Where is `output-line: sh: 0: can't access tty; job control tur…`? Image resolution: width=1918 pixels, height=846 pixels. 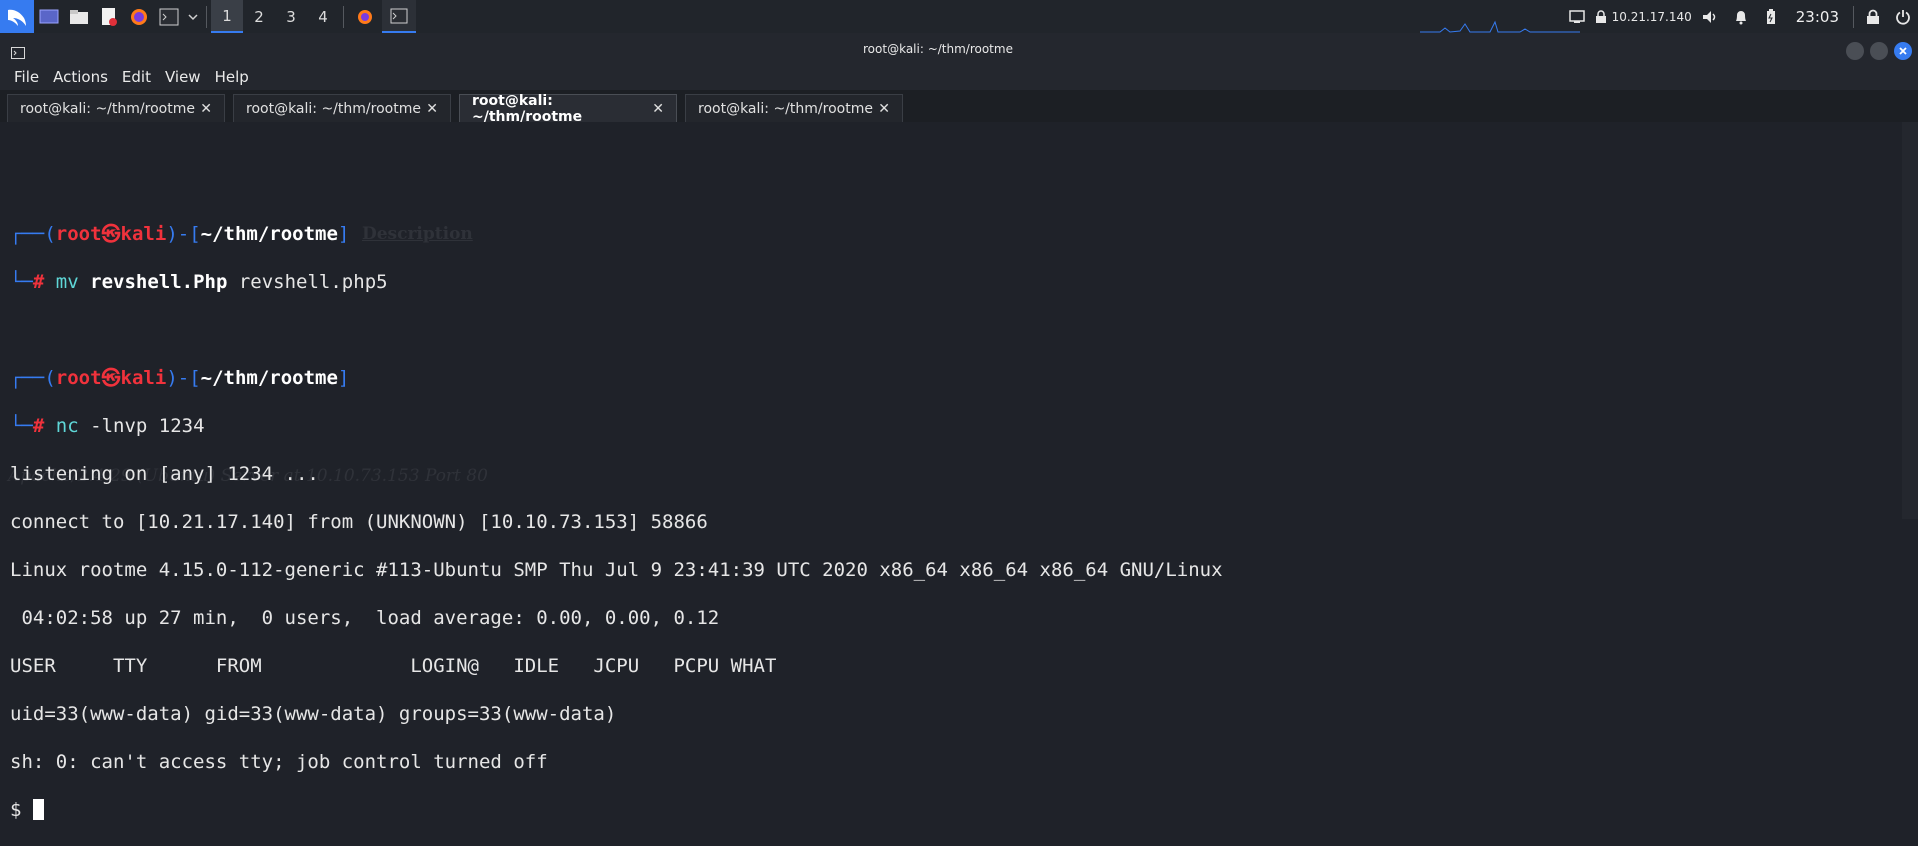 output-line: sh: 0: can't access tty; job control tur… is located at coordinates (279, 762).